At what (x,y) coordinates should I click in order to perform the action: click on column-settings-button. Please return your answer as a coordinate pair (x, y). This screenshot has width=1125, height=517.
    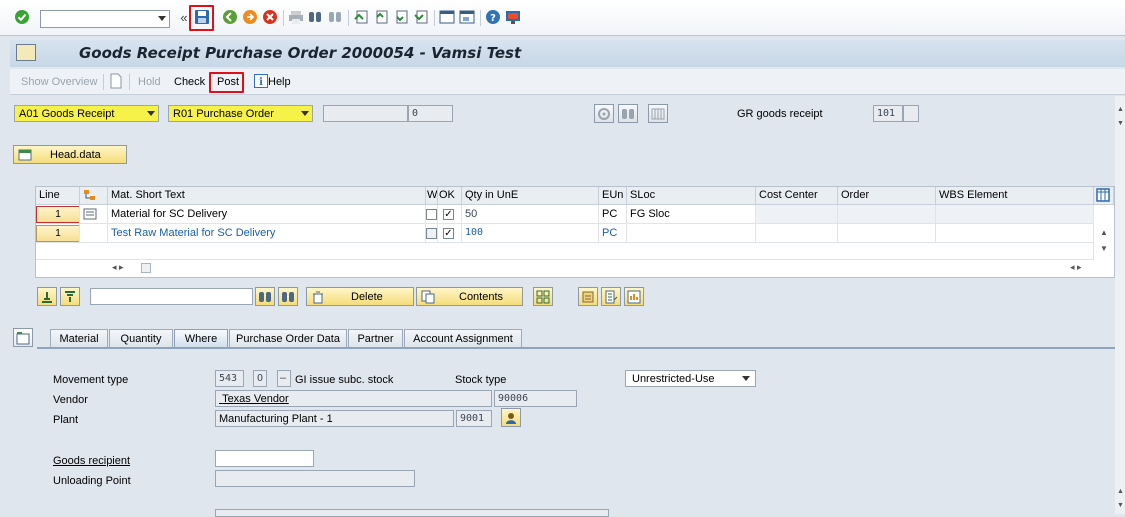
    Looking at the image, I should click on (1104, 196).